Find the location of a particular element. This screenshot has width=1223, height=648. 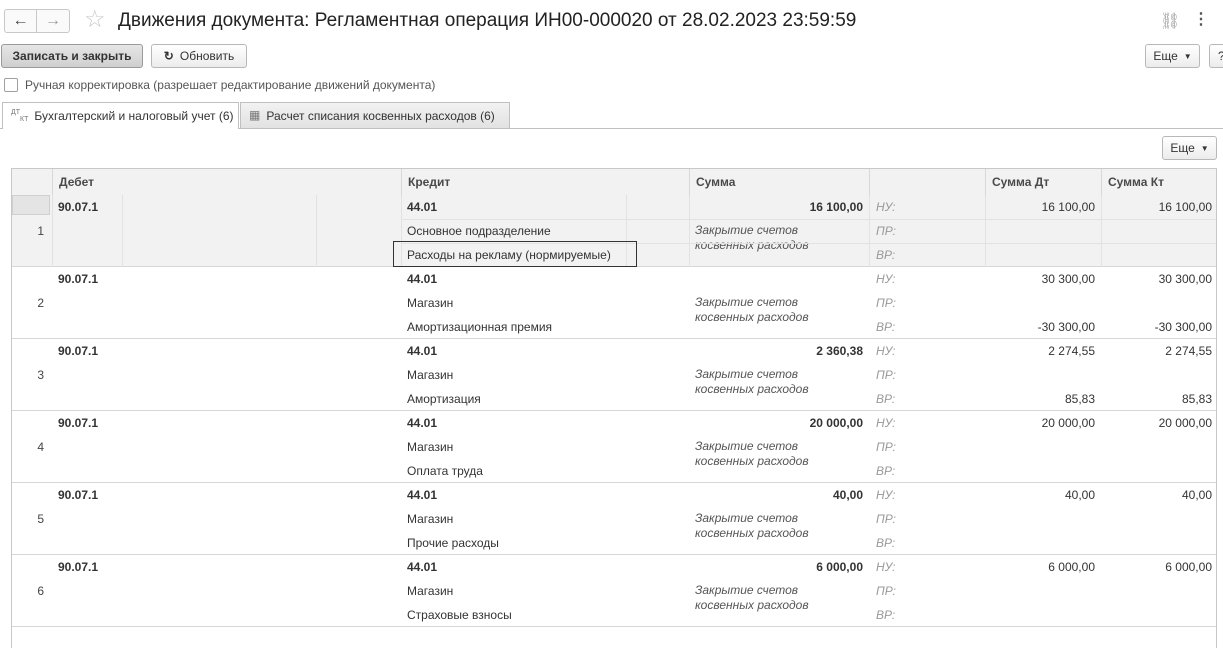

credit-subconto-2: Прочие расходы is located at coordinates (453, 543).